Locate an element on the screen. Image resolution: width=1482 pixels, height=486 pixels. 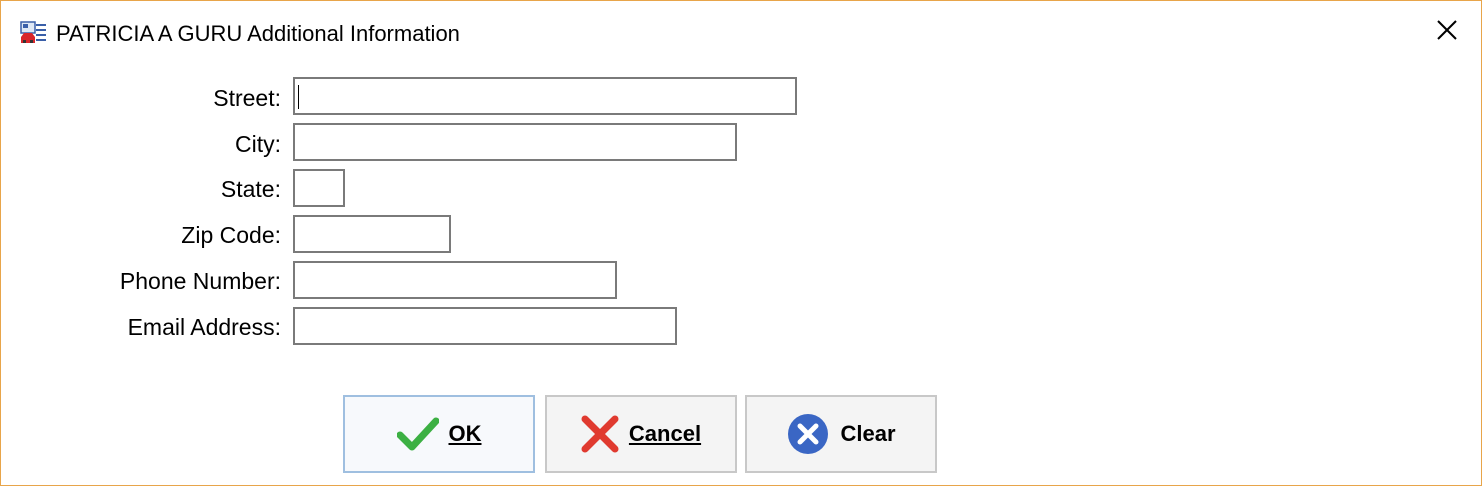
text-cursor is located at coordinates (298, 97).